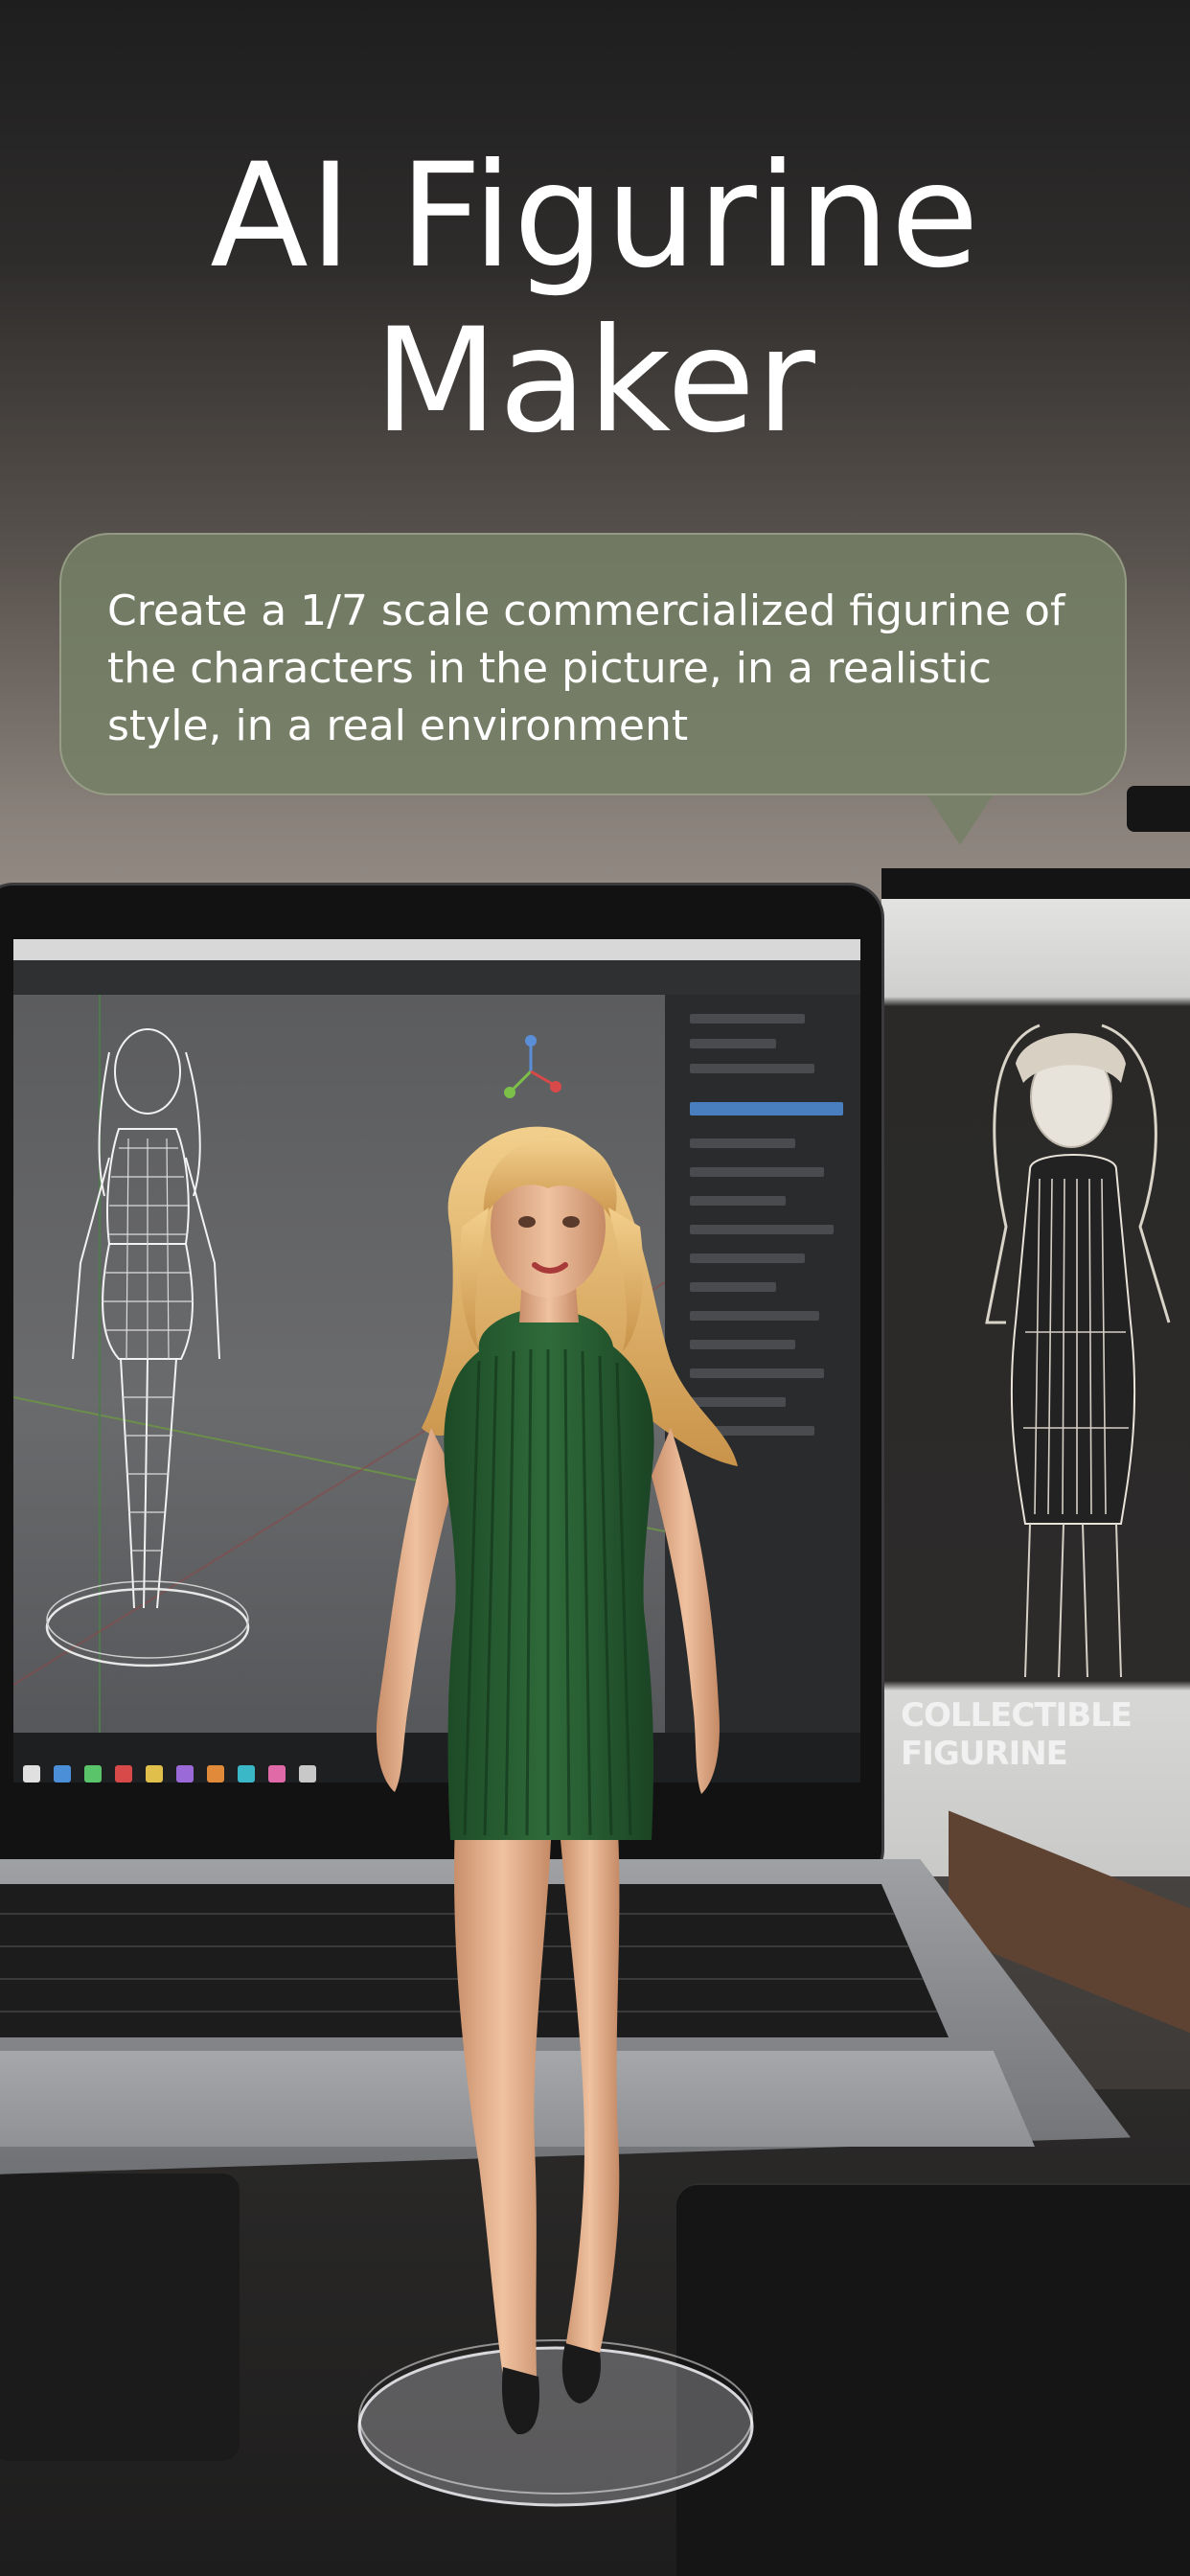 This screenshot has width=1190, height=2576. Describe the element at coordinates (960, 820) in the screenshot. I see `prompt-bubble-tail` at that location.